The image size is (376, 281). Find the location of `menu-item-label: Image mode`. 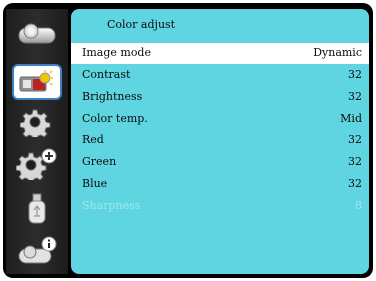

menu-item-label: Image mode is located at coordinates (116, 52).